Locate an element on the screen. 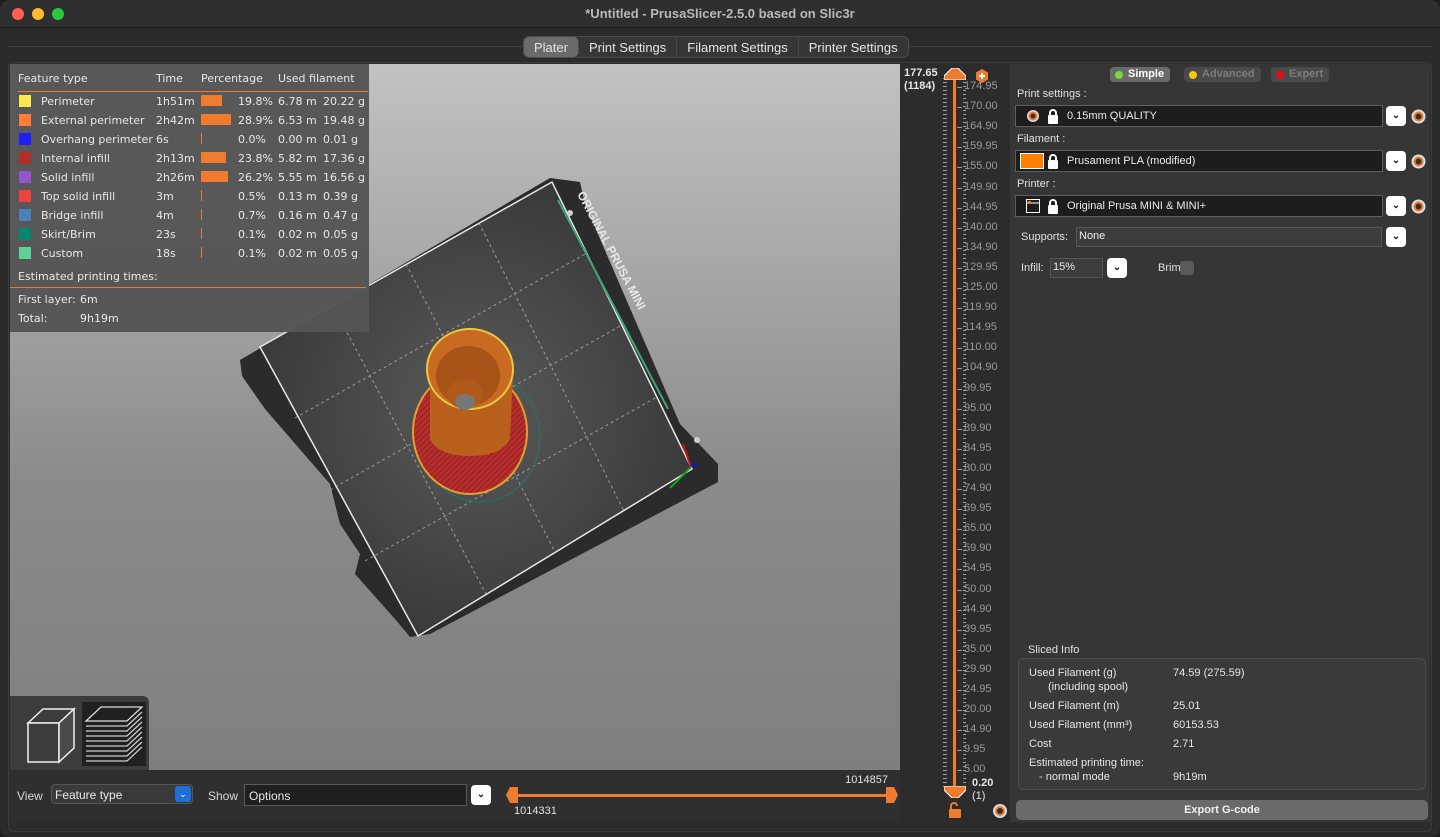 This screenshot has width=1440, height=837. settings-cog-icon is located at coordinates (1000, 811).